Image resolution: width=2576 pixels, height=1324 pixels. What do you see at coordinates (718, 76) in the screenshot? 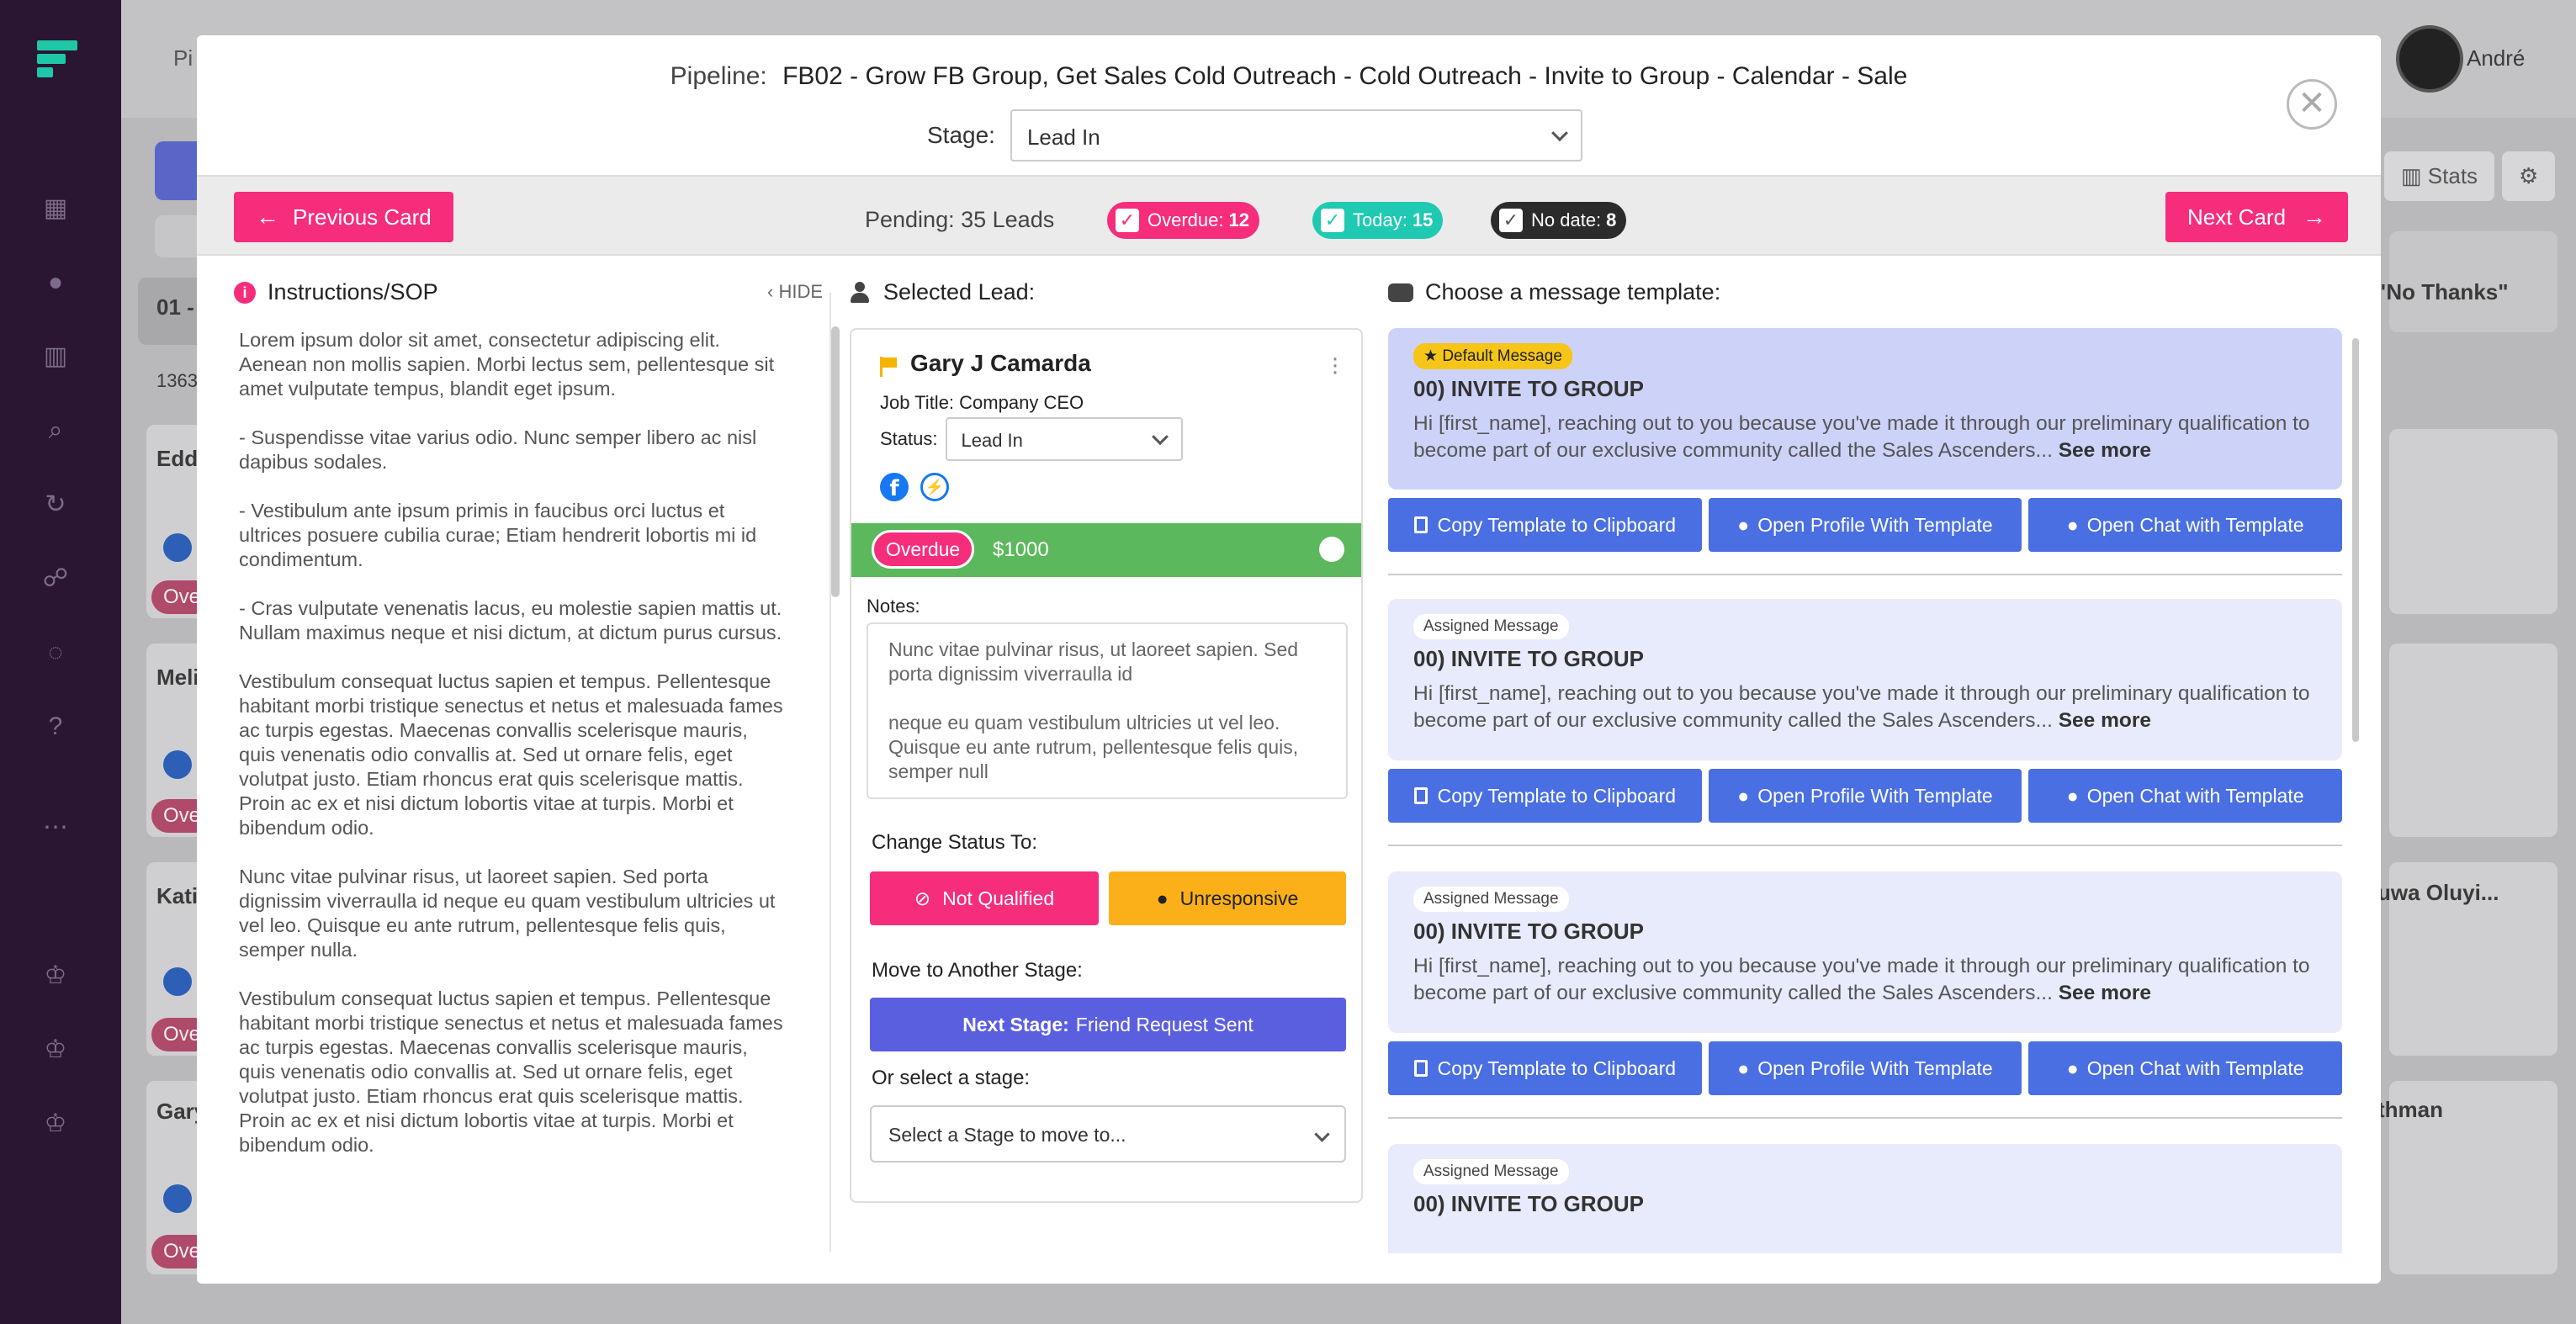
I see `pipeline-label: Pipeline:` at bounding box center [718, 76].